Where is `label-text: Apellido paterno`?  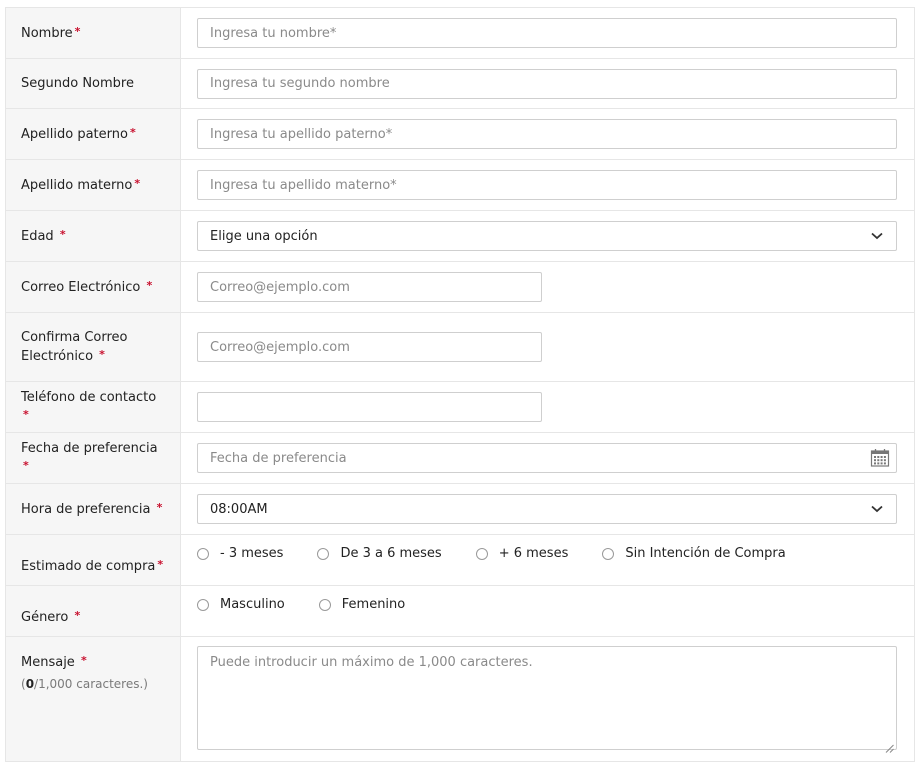
label-text: Apellido paterno is located at coordinates (74, 134).